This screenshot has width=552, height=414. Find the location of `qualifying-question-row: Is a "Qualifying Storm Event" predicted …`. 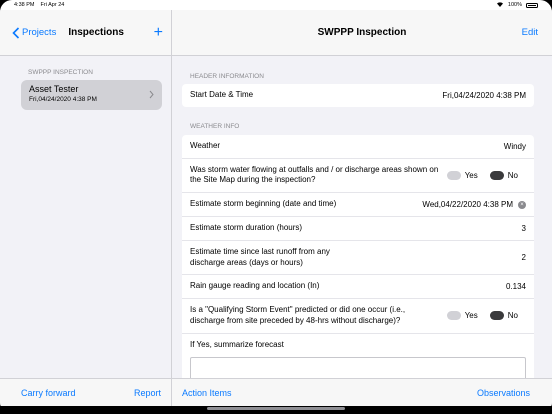

qualifying-question-row: Is a "Qualifying Storm Event" predicted … is located at coordinates (358, 316).